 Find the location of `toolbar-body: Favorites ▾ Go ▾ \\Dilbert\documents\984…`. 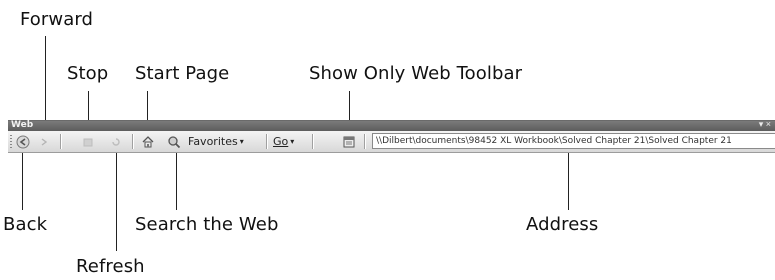

toolbar-body: Favorites ▾ Go ▾ \\Dilbert\documents\984… is located at coordinates (391, 142).